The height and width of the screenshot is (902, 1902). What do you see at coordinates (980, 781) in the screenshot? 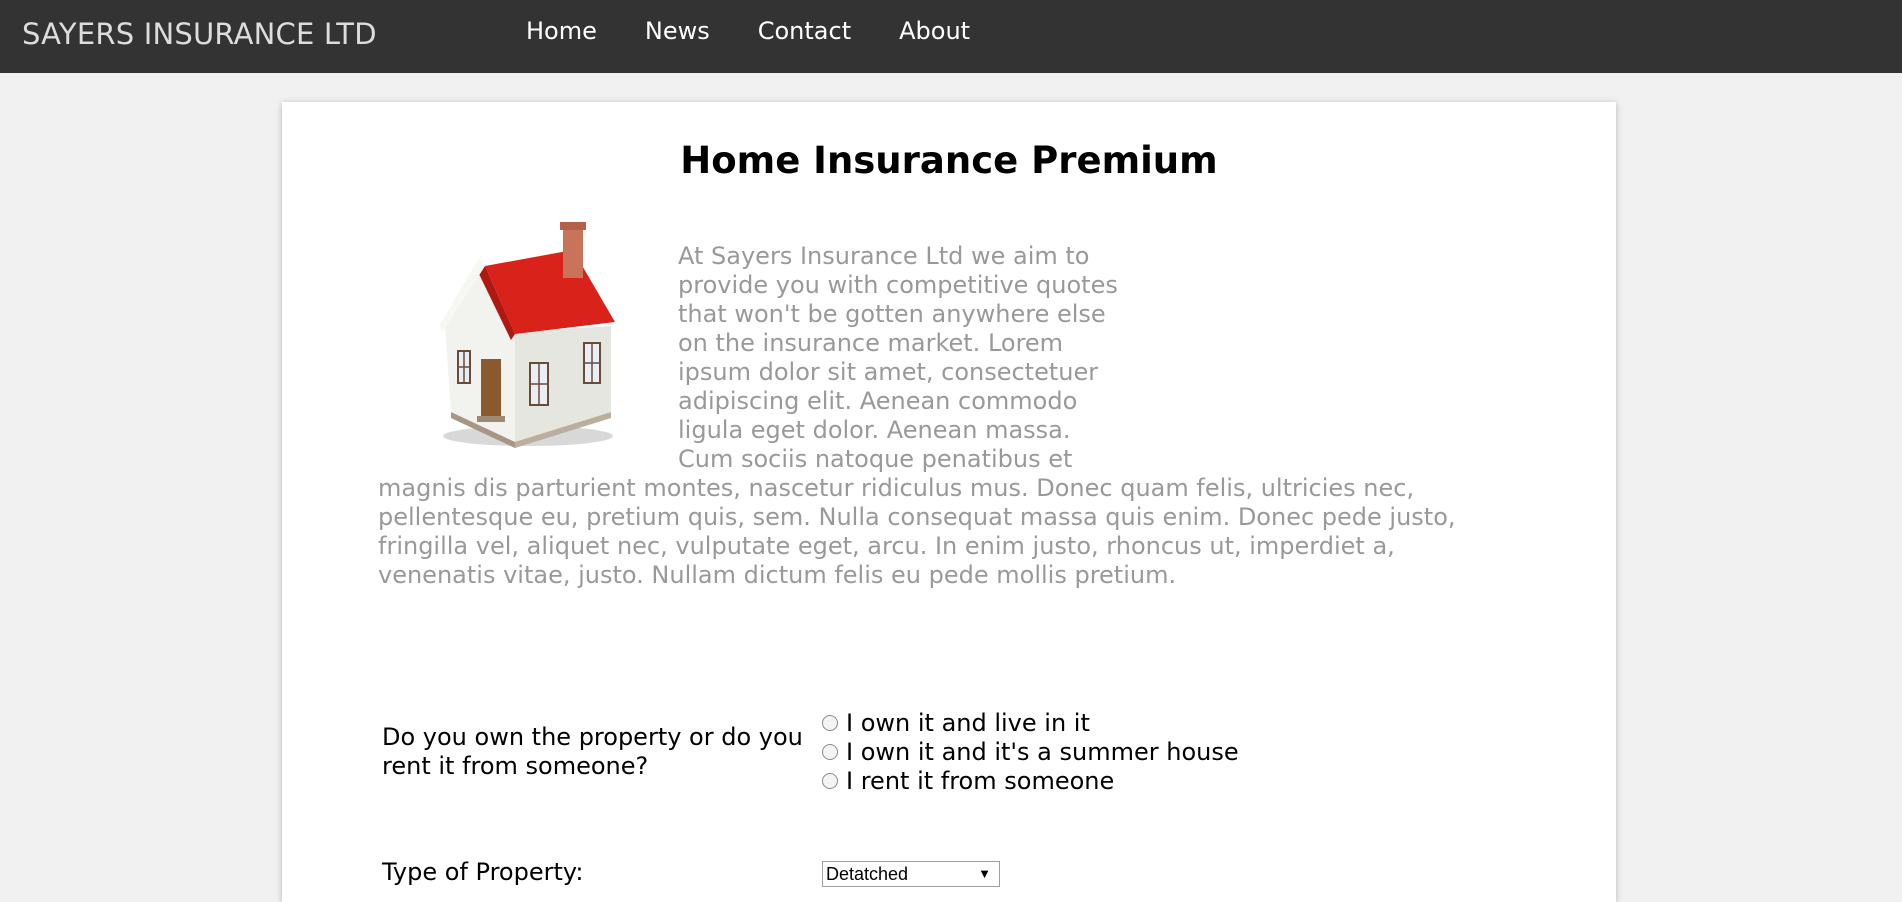
I see `radio-label: I rent it from someone` at bounding box center [980, 781].